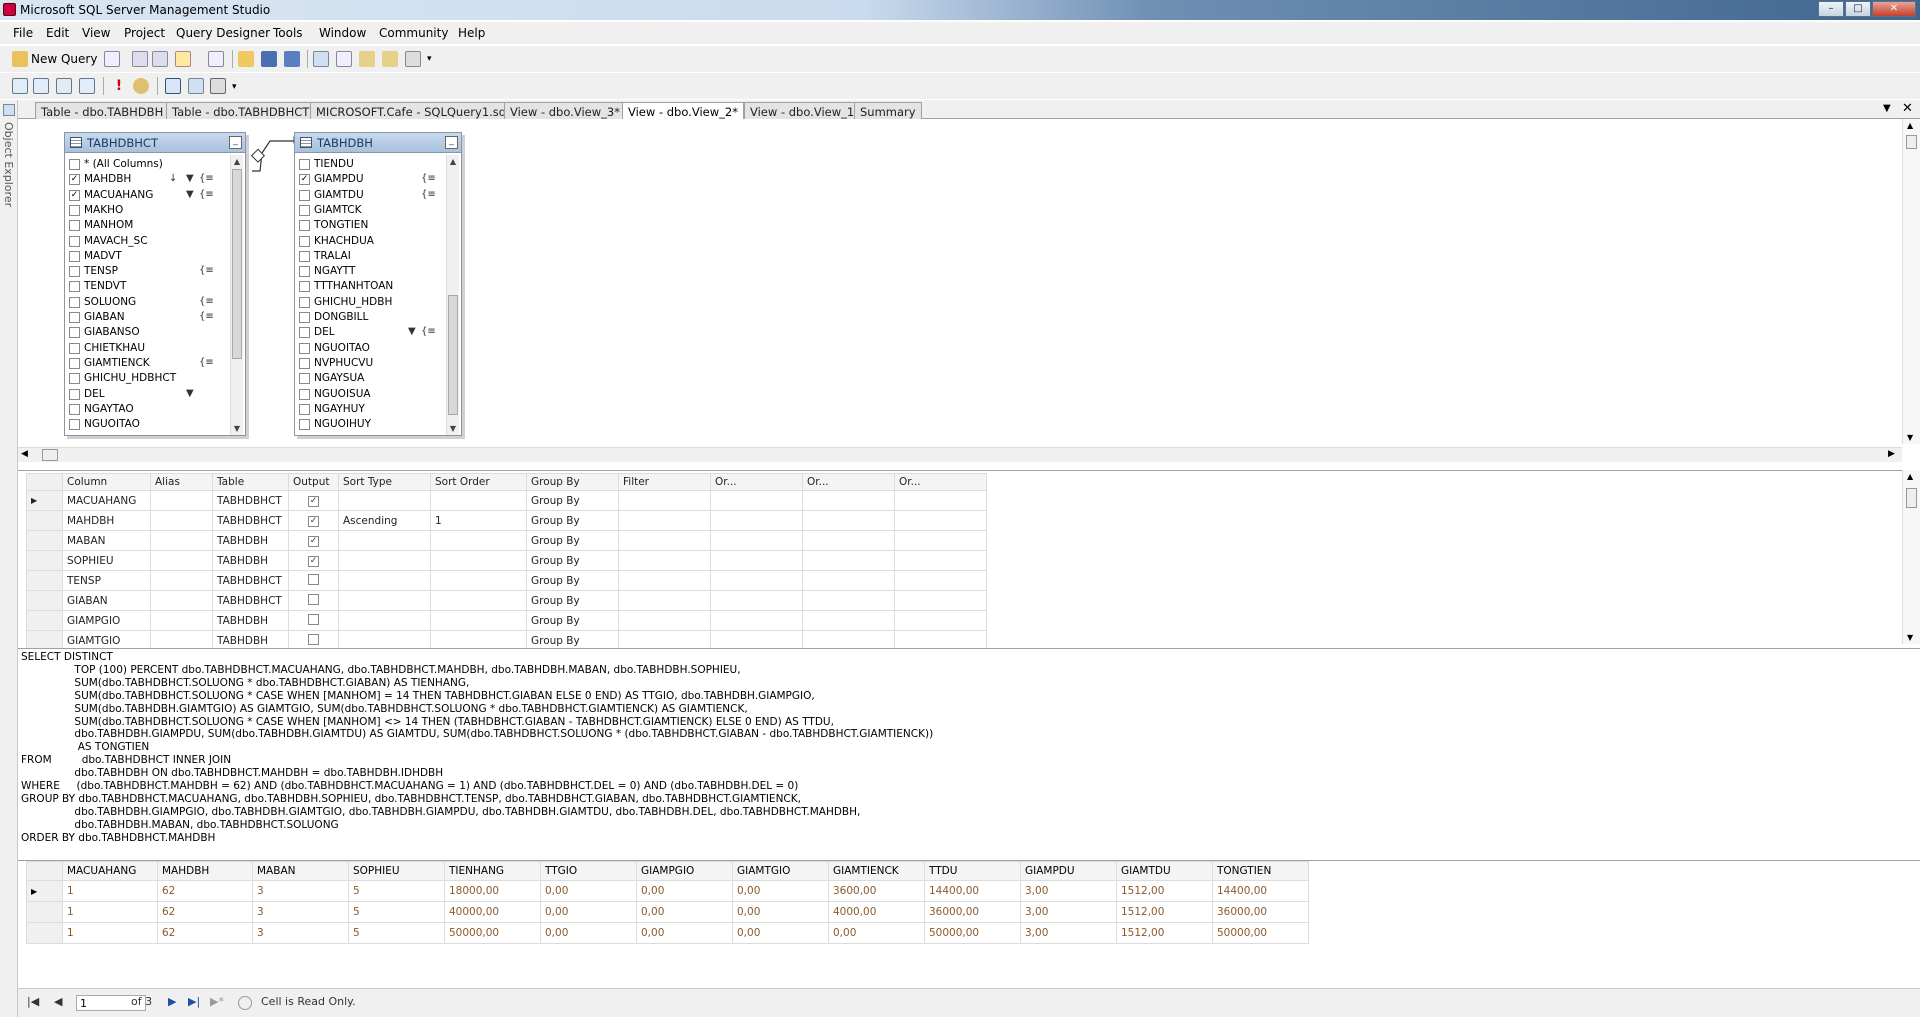 The width and height of the screenshot is (1920, 1017). I want to click on show-diagram-pane-icon, so click(20, 86).